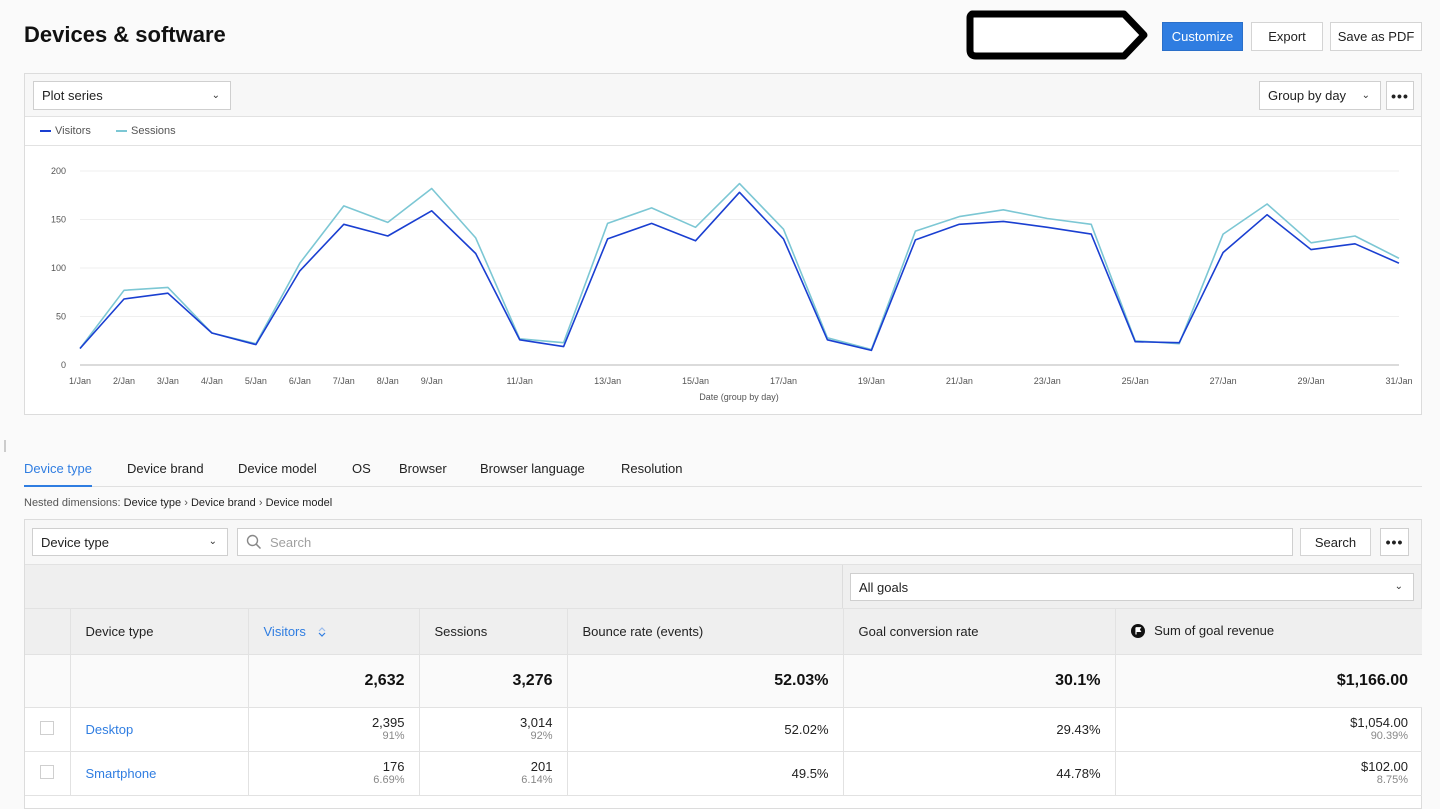 This screenshot has height=809, width=1440. Describe the element at coordinates (1398, 381) in the screenshot. I see `x-tick-label: 31/Jan` at that location.